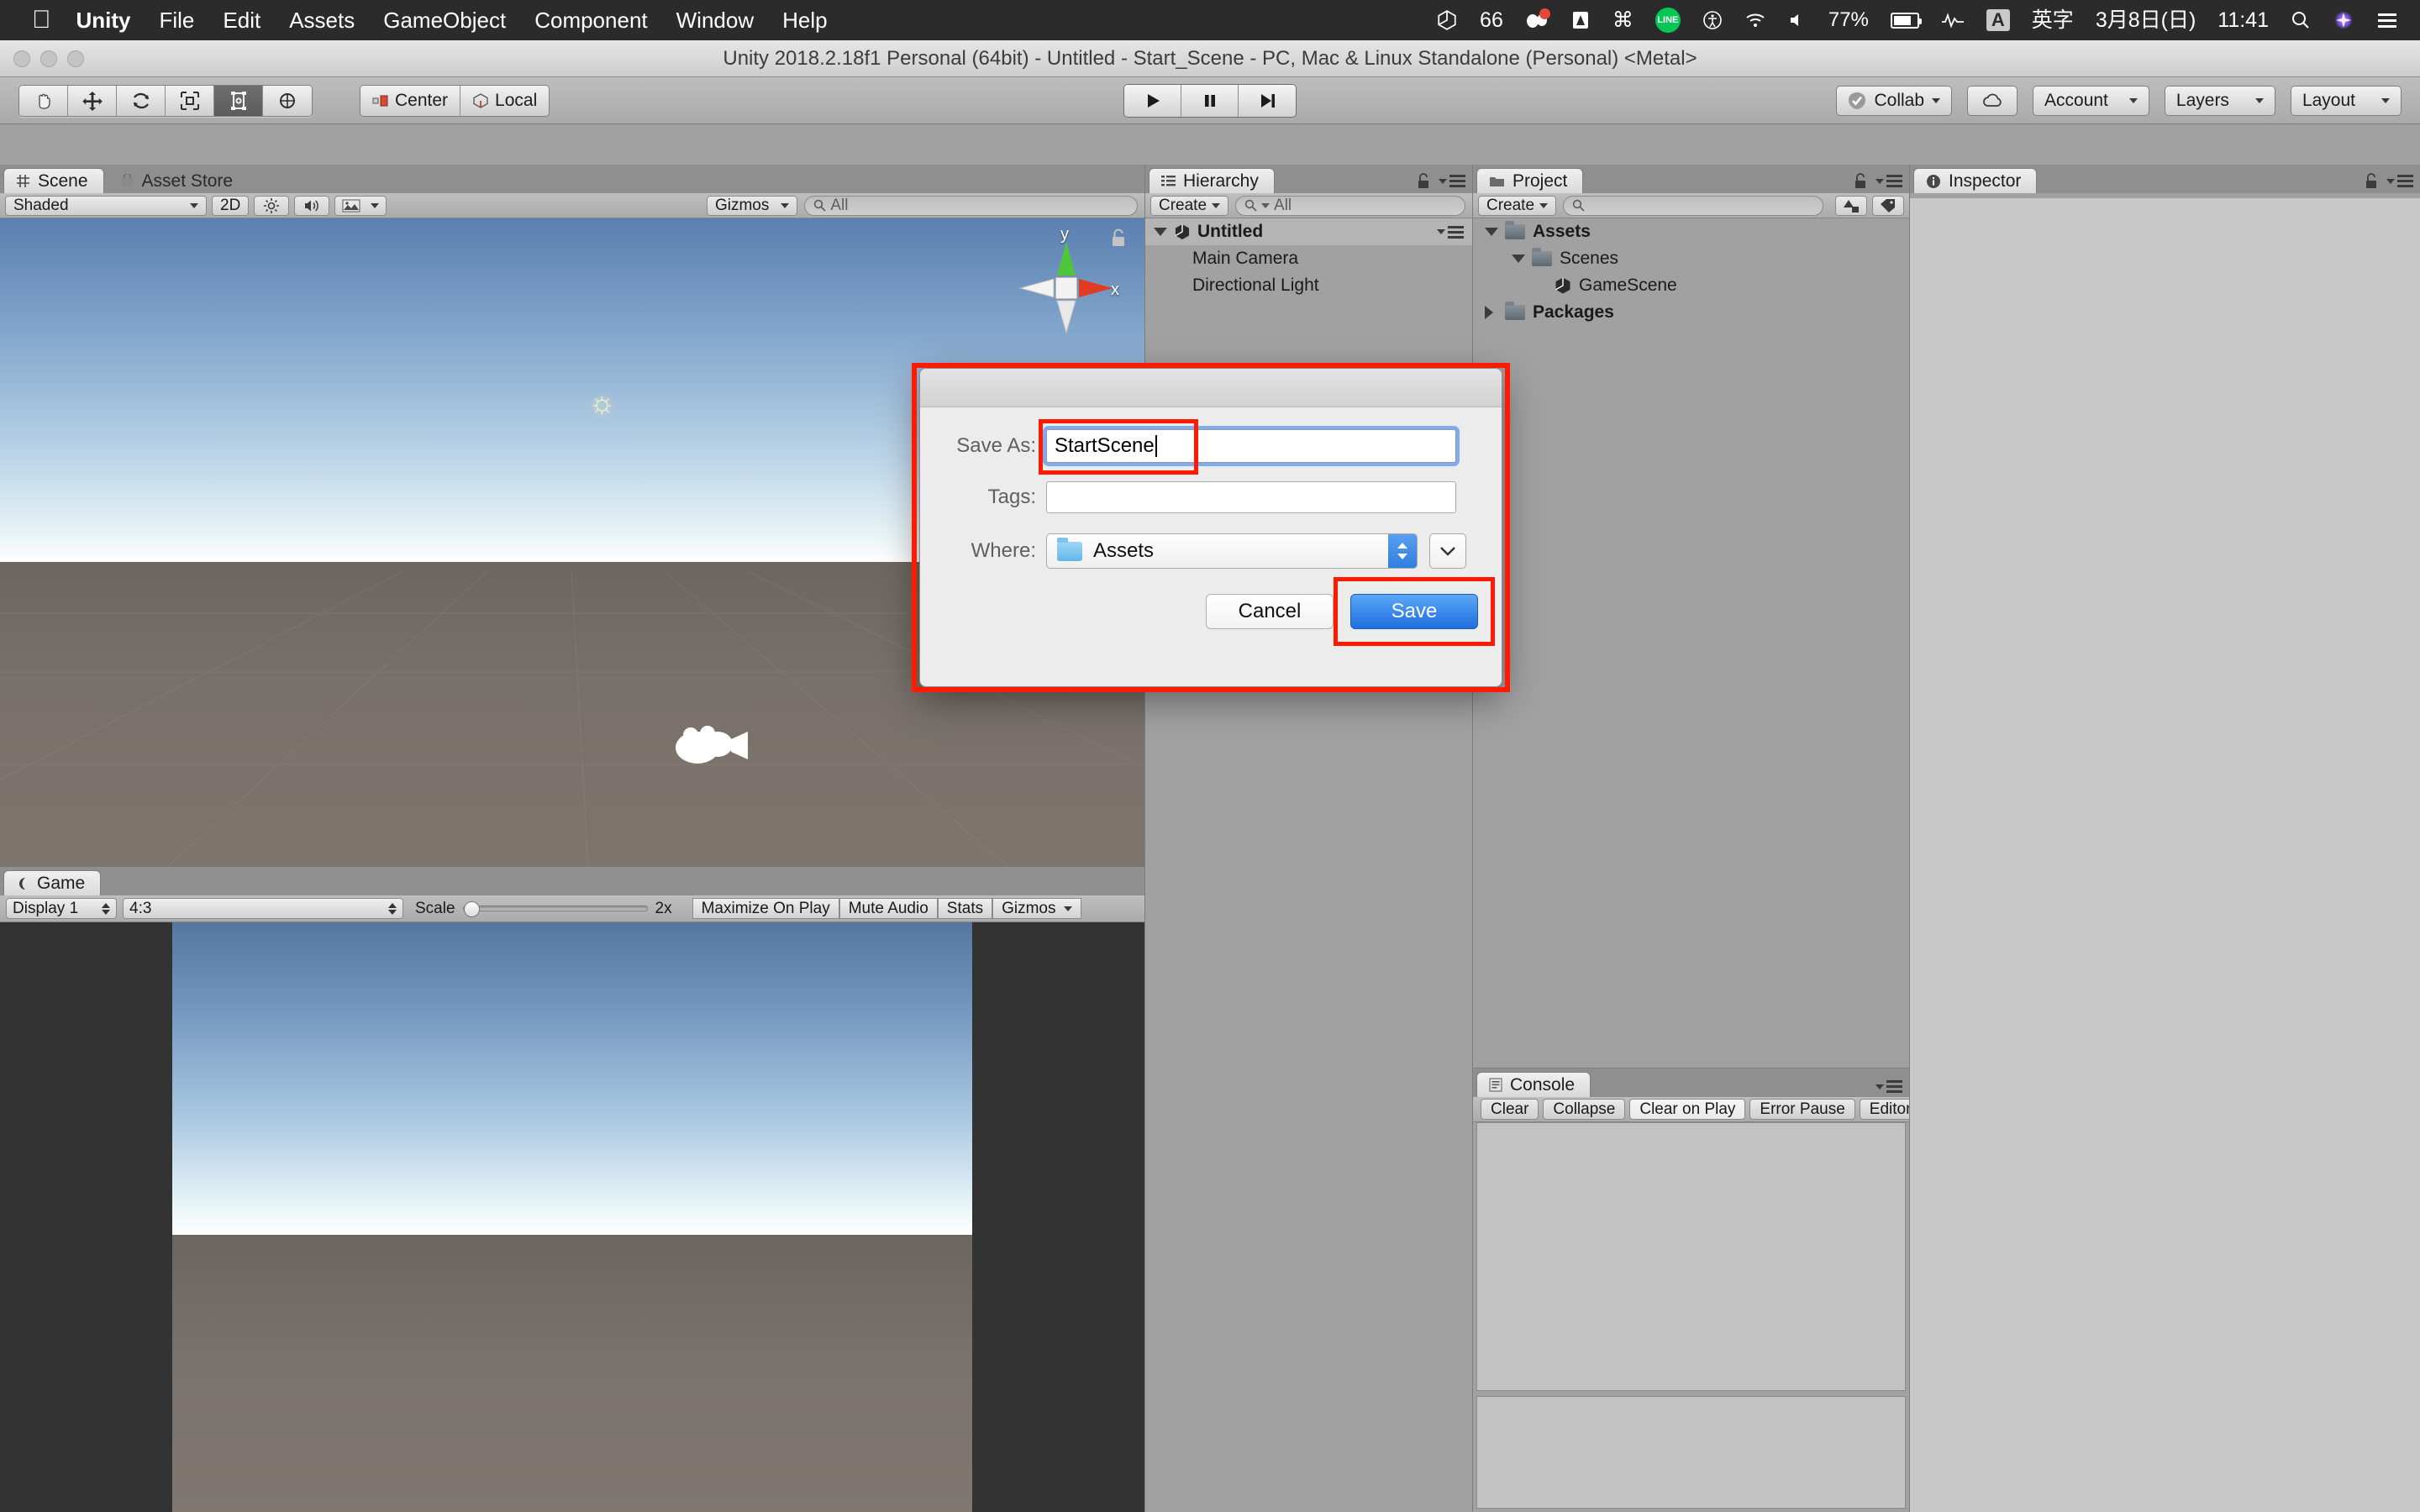 The width and height of the screenshot is (2420, 1512). What do you see at coordinates (1232, 551) in the screenshot?
I see `where-dropdown: Assets` at bounding box center [1232, 551].